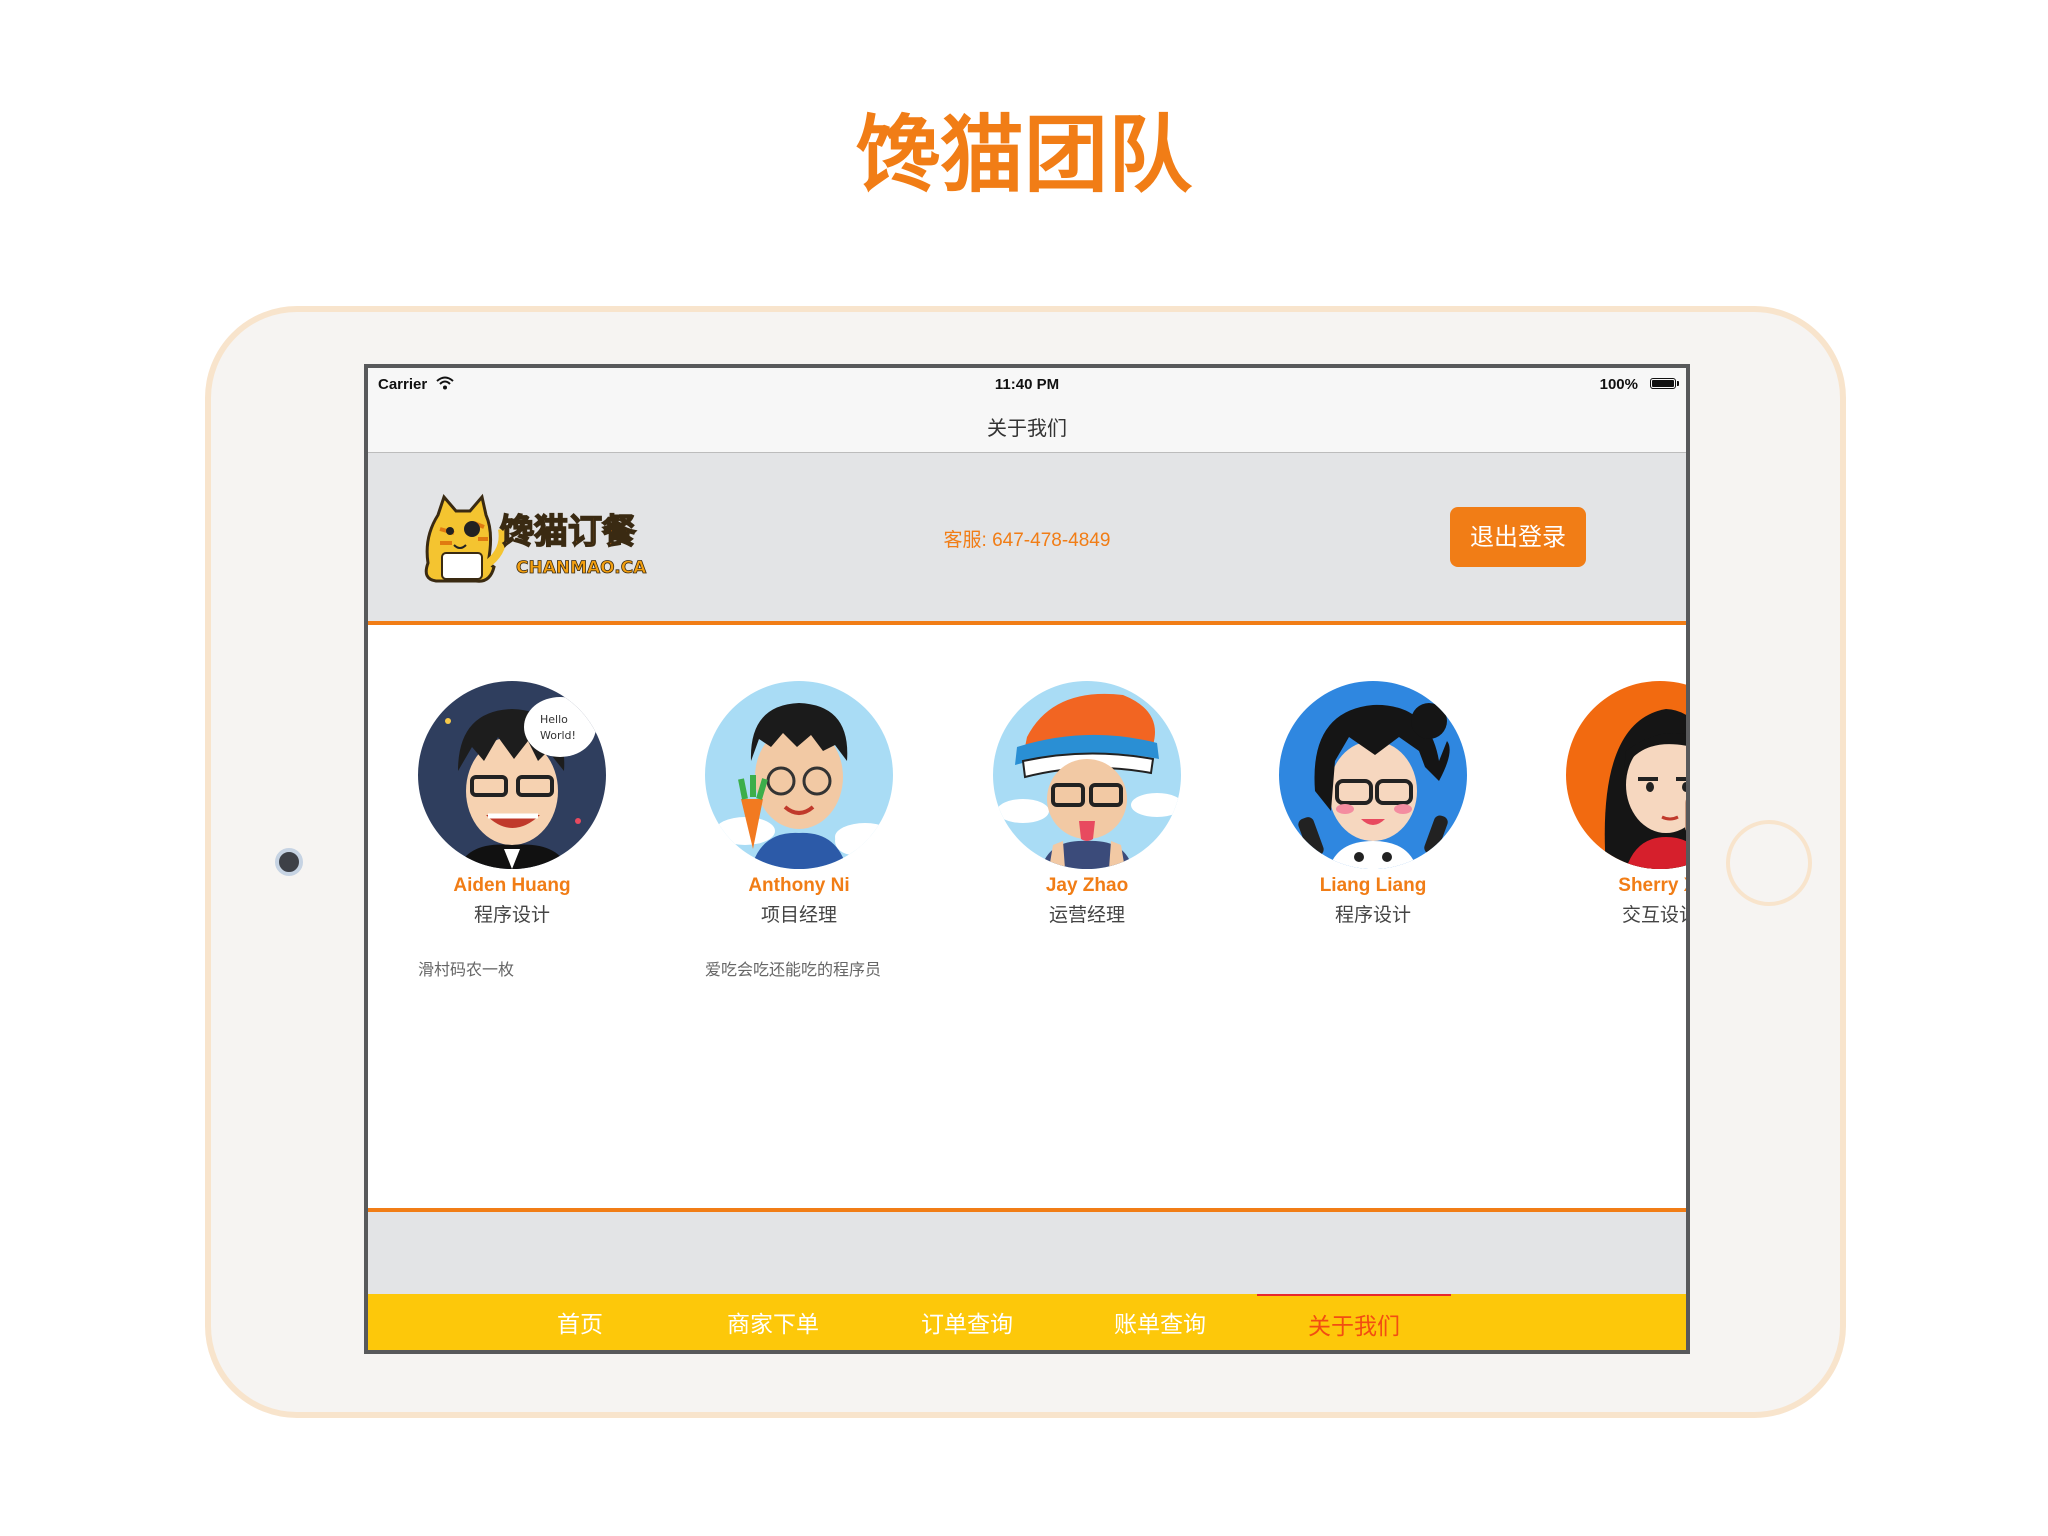 This screenshot has width=2048, height=1536. I want to click on member-name: Sherry Xi, so click(1652, 885).